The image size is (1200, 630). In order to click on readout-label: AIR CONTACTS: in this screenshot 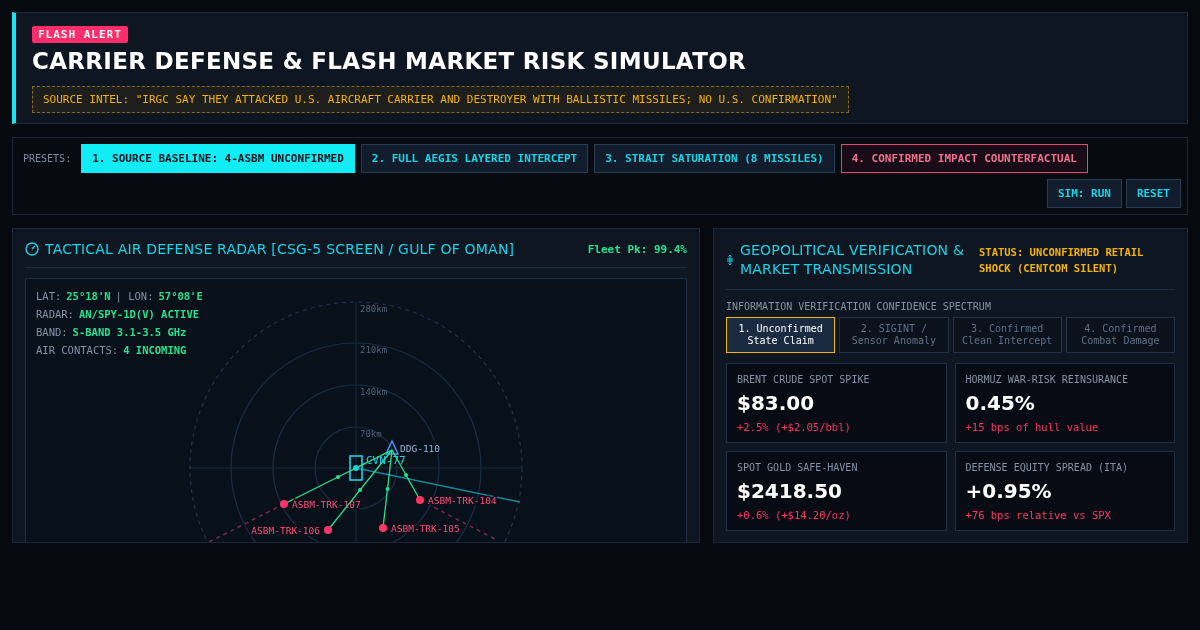, I will do `click(77, 350)`.